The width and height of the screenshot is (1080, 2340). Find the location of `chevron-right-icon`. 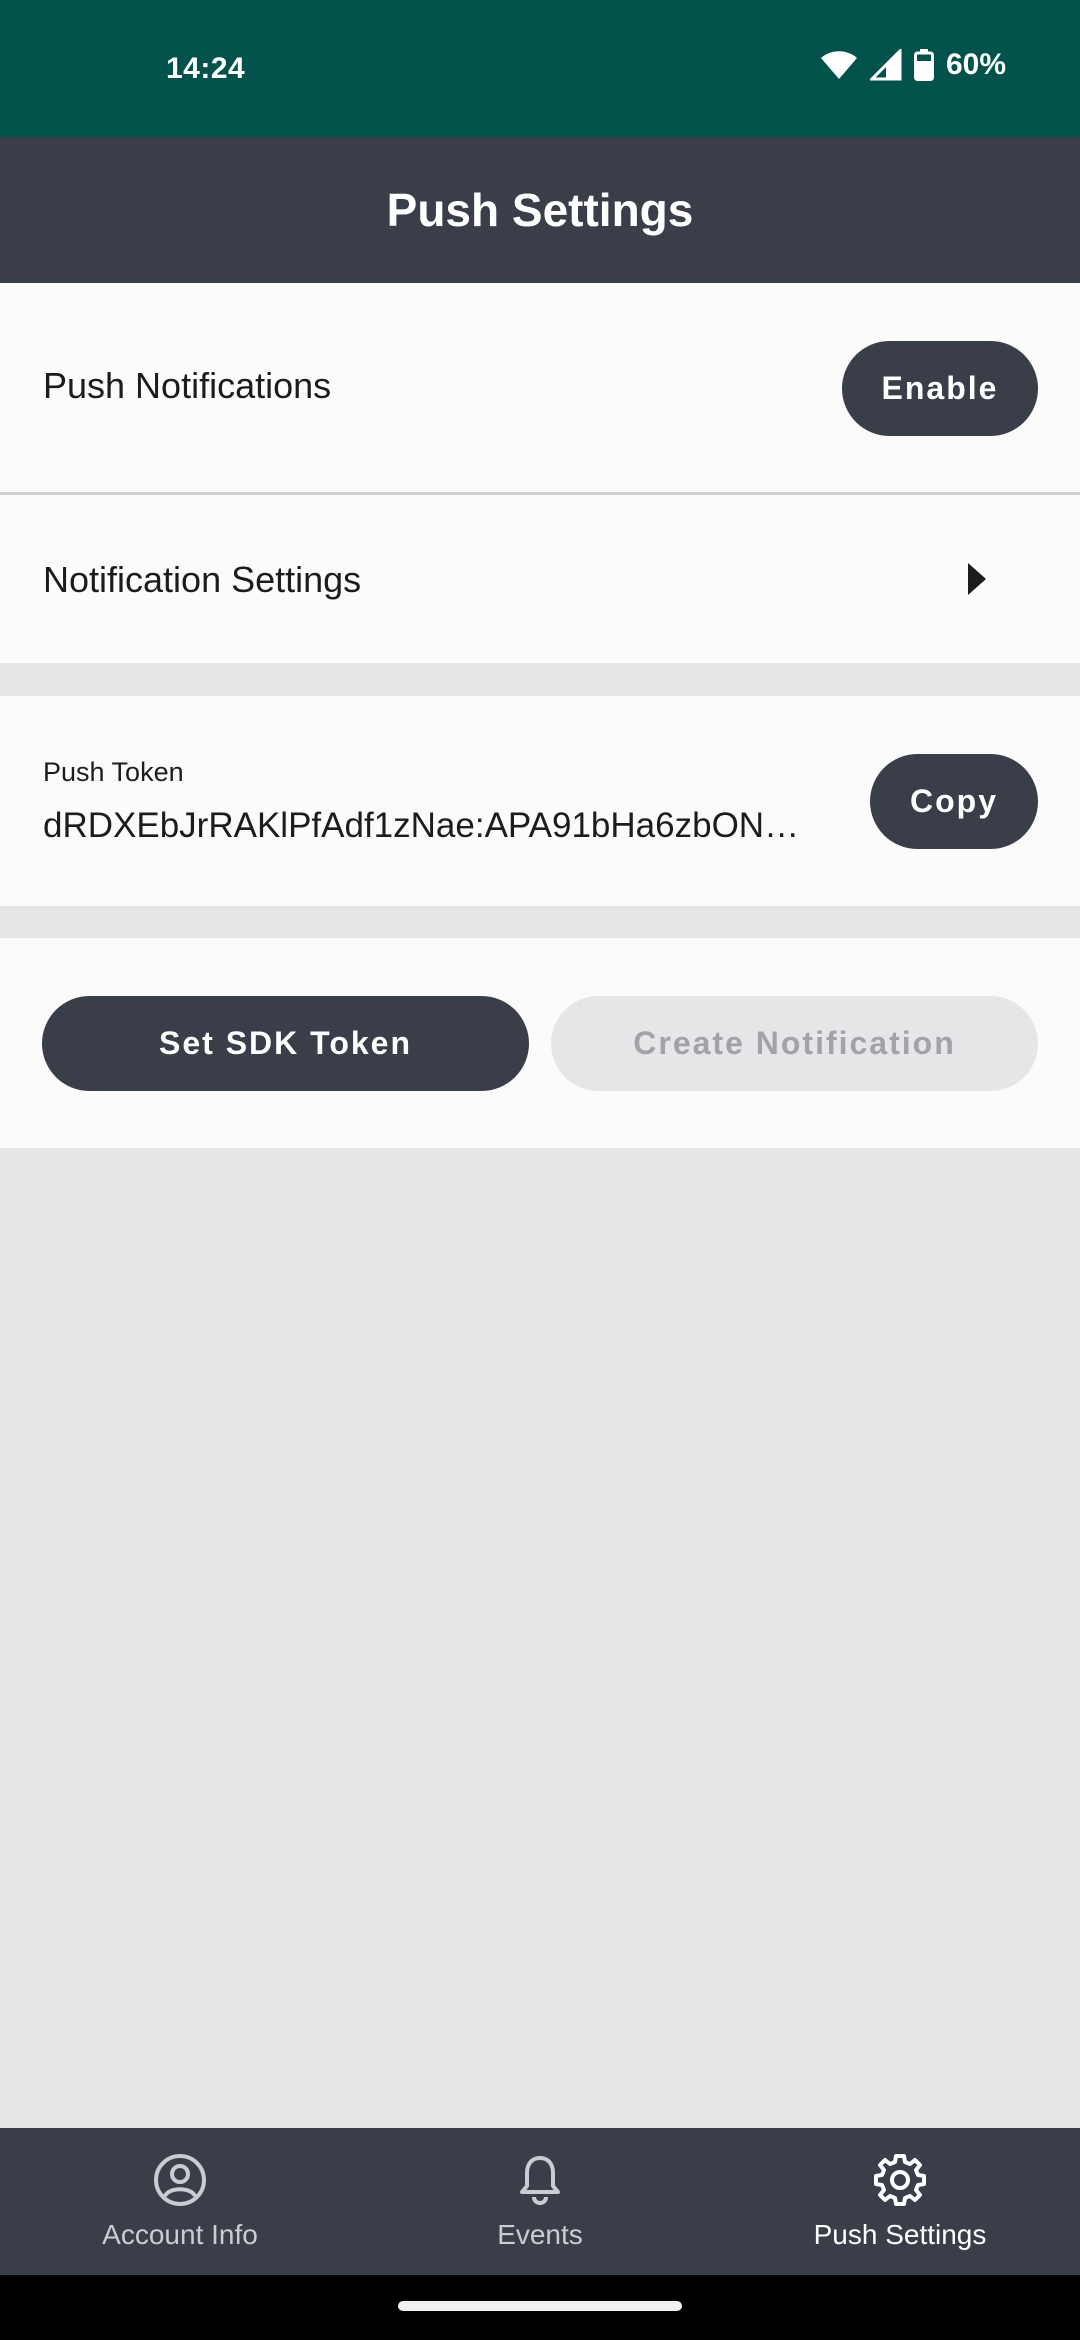

chevron-right-icon is located at coordinates (977, 581).